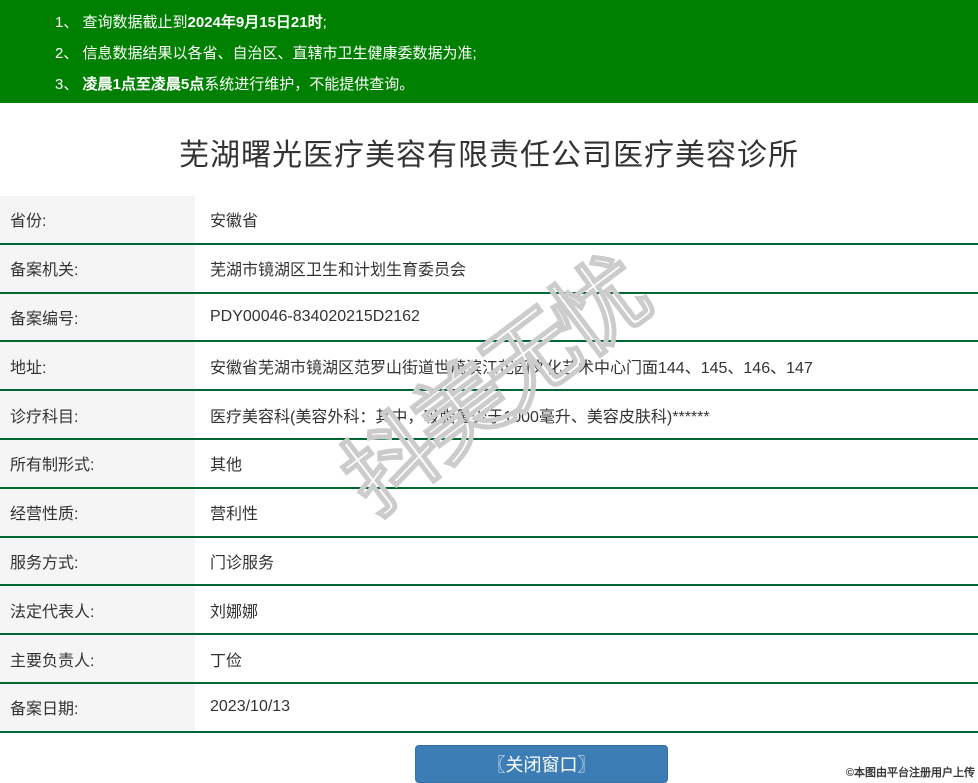 The height and width of the screenshot is (783, 978). What do you see at coordinates (541, 763) in the screenshot?
I see `close-window-button: 〖关闭窗口〗` at bounding box center [541, 763].